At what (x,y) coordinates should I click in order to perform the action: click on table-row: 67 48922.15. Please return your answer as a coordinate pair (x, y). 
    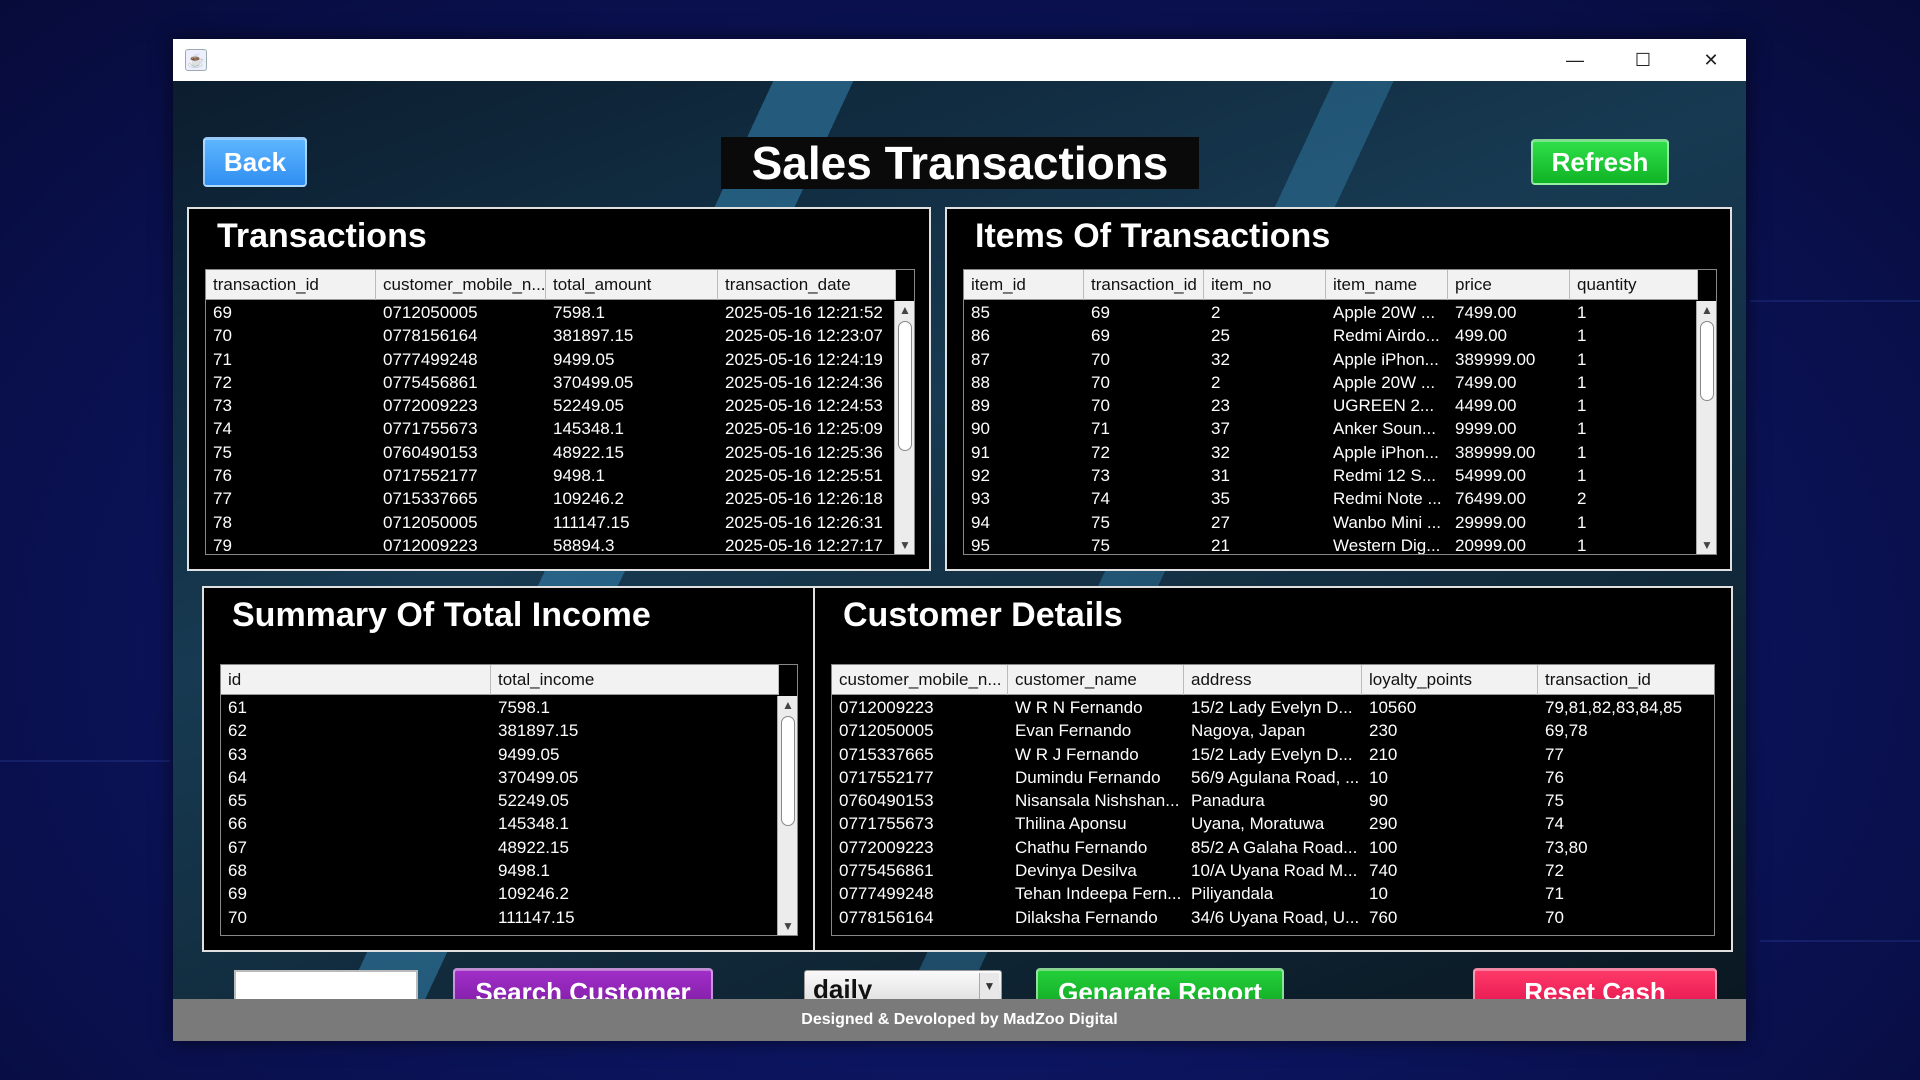
    Looking at the image, I should click on (500, 847).